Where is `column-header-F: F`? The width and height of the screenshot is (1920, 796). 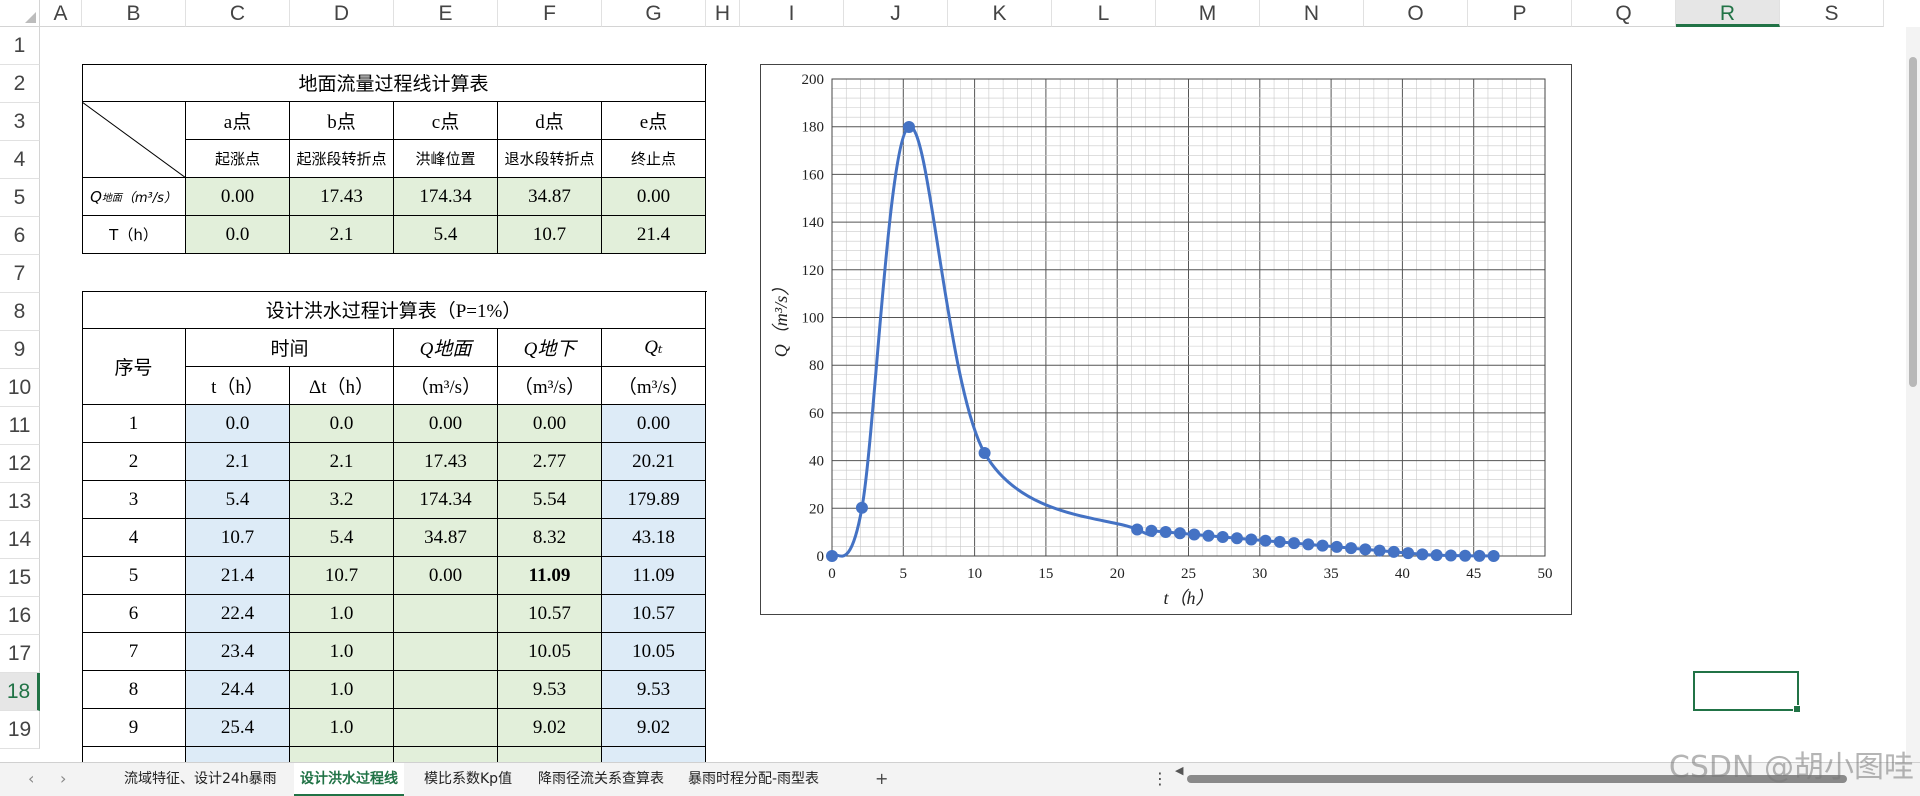 column-header-F: F is located at coordinates (550, 13).